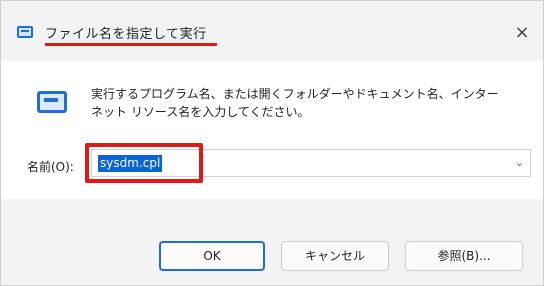 This screenshot has width=544, height=286. I want to click on run-program-icon, so click(52, 102).